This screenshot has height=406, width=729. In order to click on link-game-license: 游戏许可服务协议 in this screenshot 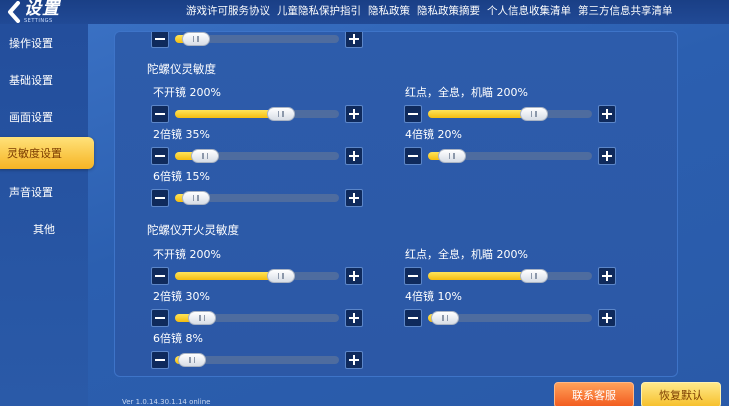, I will do `click(228, 10)`.